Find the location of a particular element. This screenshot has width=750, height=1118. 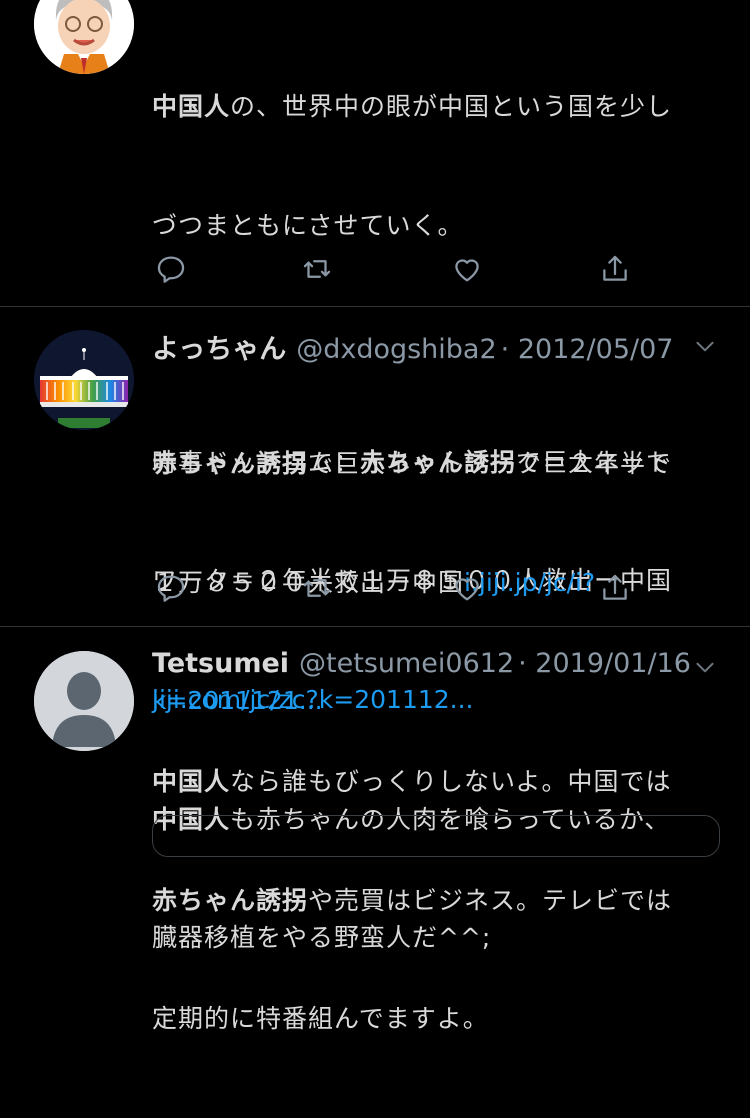

display-name: Tetsumei is located at coordinates (220, 663).